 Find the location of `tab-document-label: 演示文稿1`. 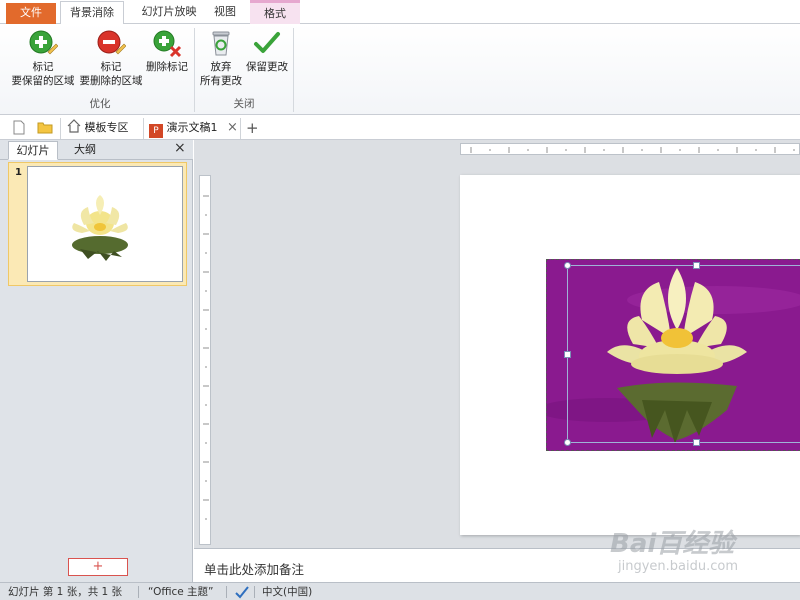

tab-document-label: 演示文稿1 is located at coordinates (192, 127).